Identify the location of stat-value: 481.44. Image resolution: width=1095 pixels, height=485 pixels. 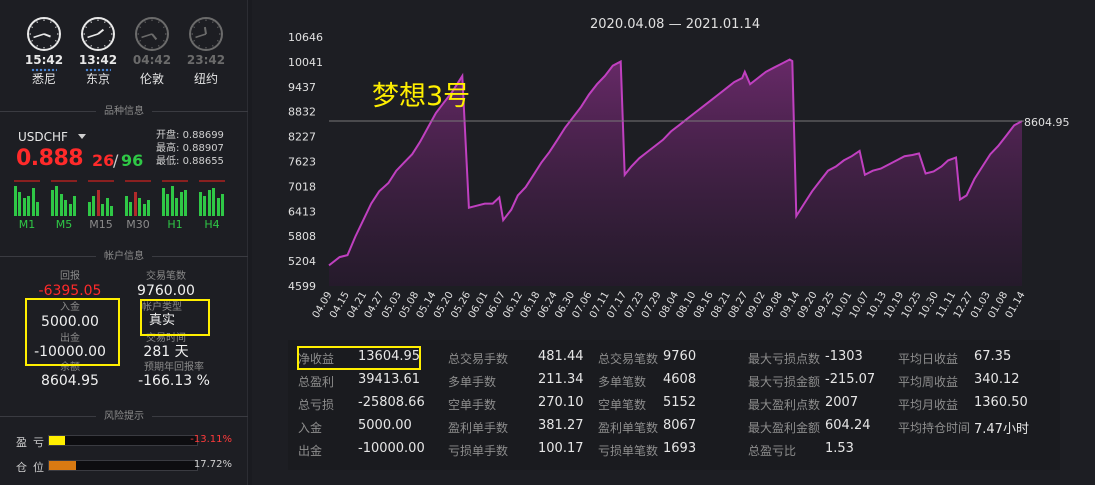
(561, 356).